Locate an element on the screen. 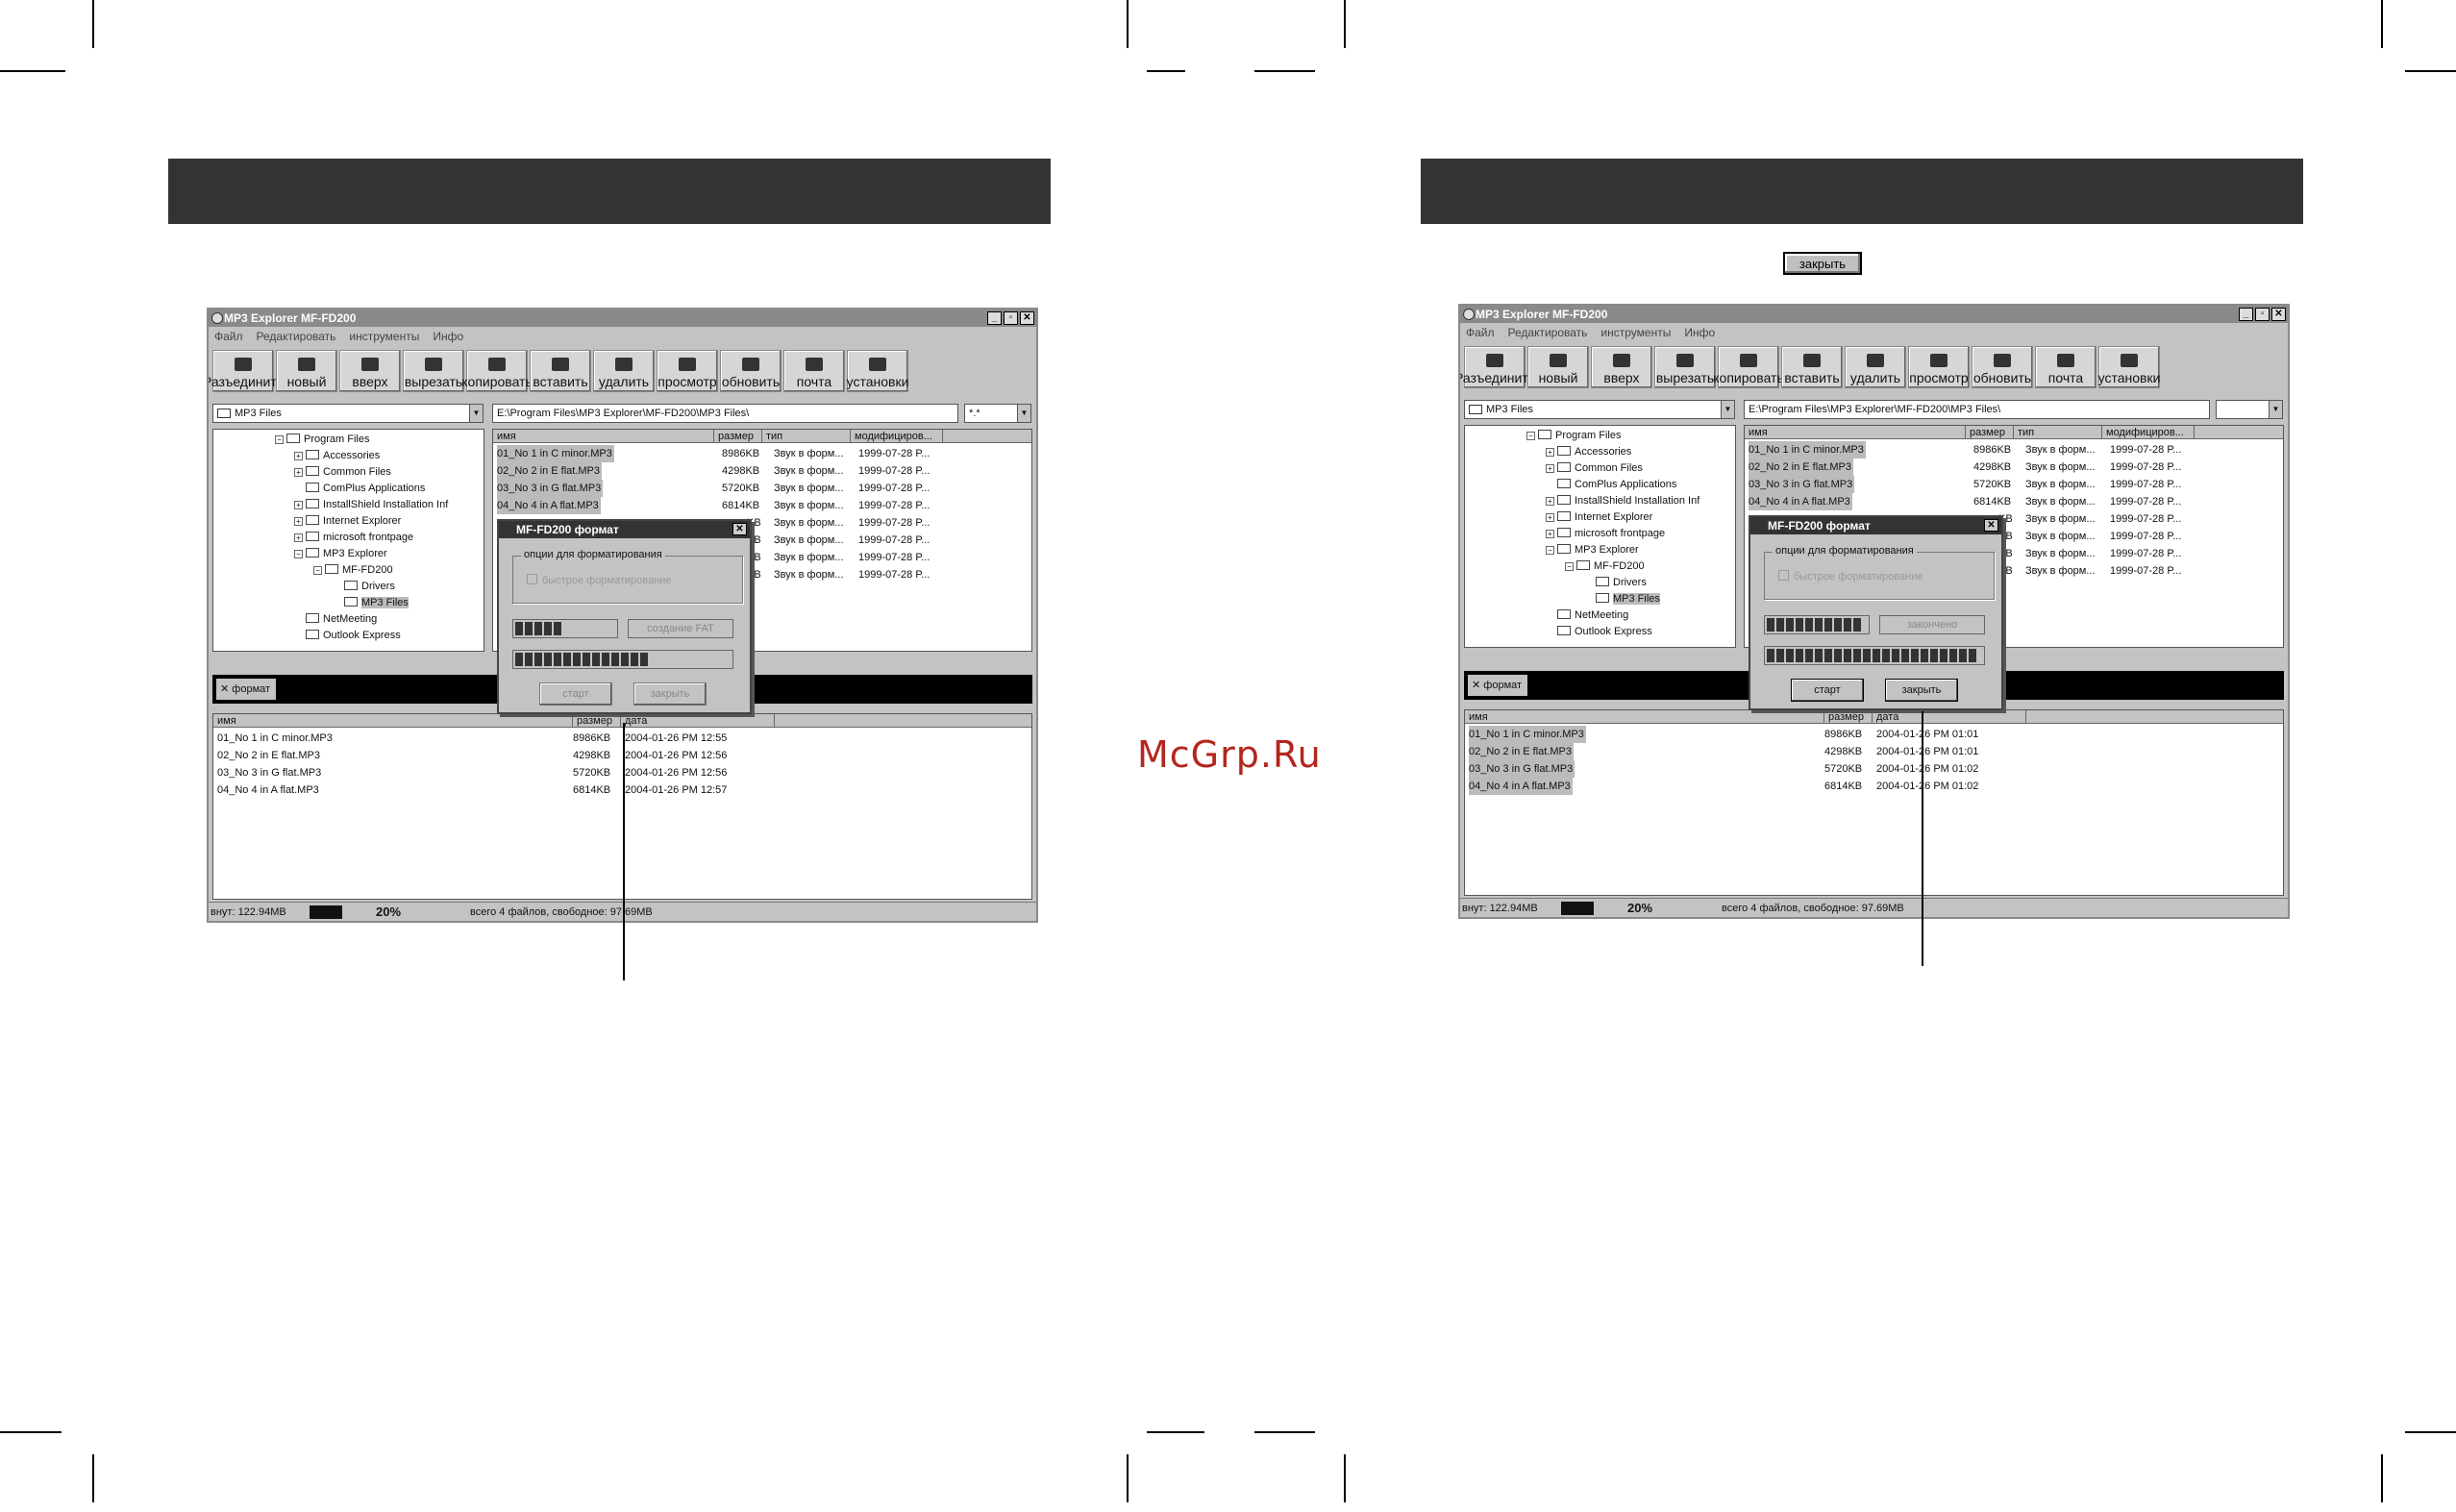 The height and width of the screenshot is (1512, 2456). tree-item: + InstallShield Installation Inf is located at coordinates (1622, 501).